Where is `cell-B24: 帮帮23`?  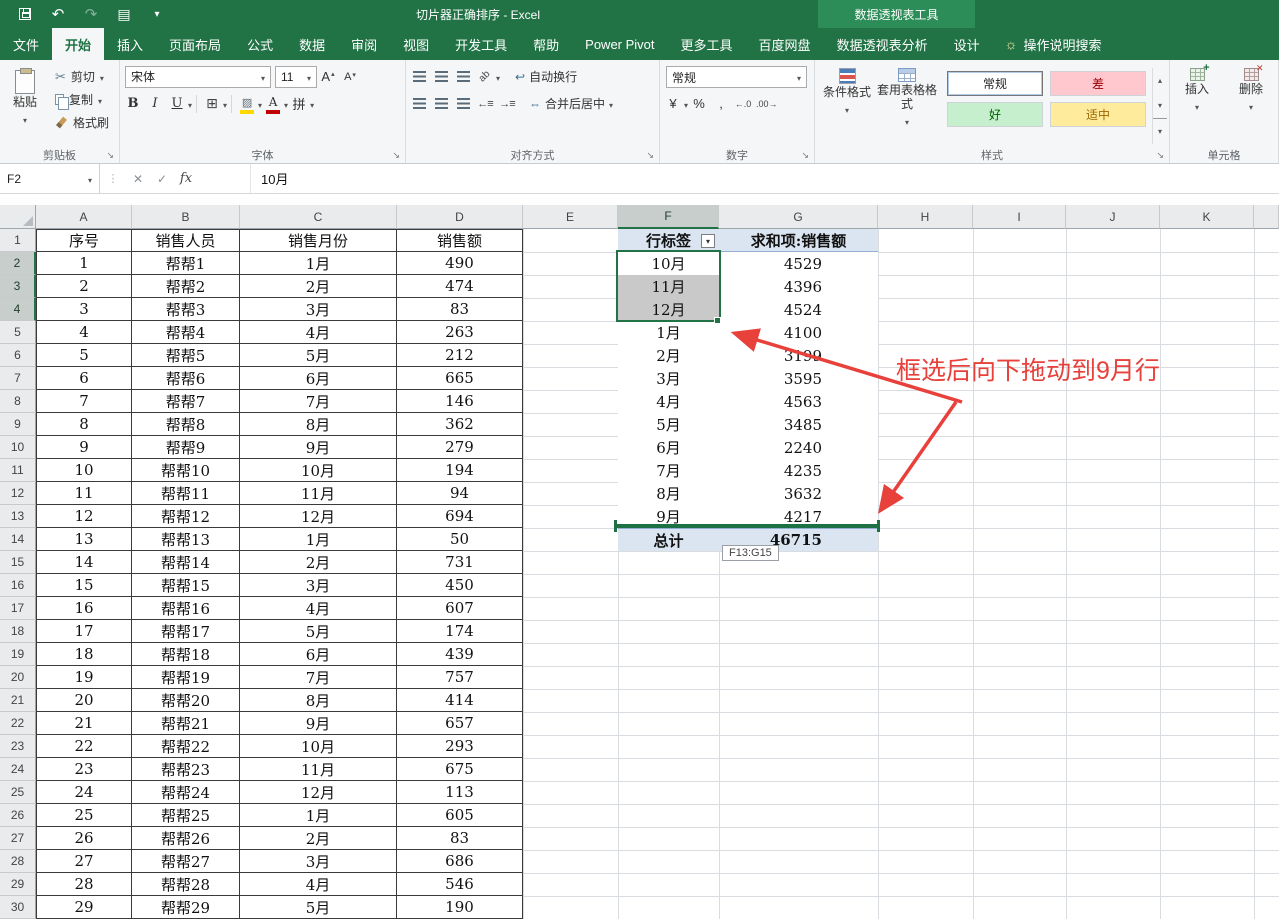 cell-B24: 帮帮23 is located at coordinates (186, 769).